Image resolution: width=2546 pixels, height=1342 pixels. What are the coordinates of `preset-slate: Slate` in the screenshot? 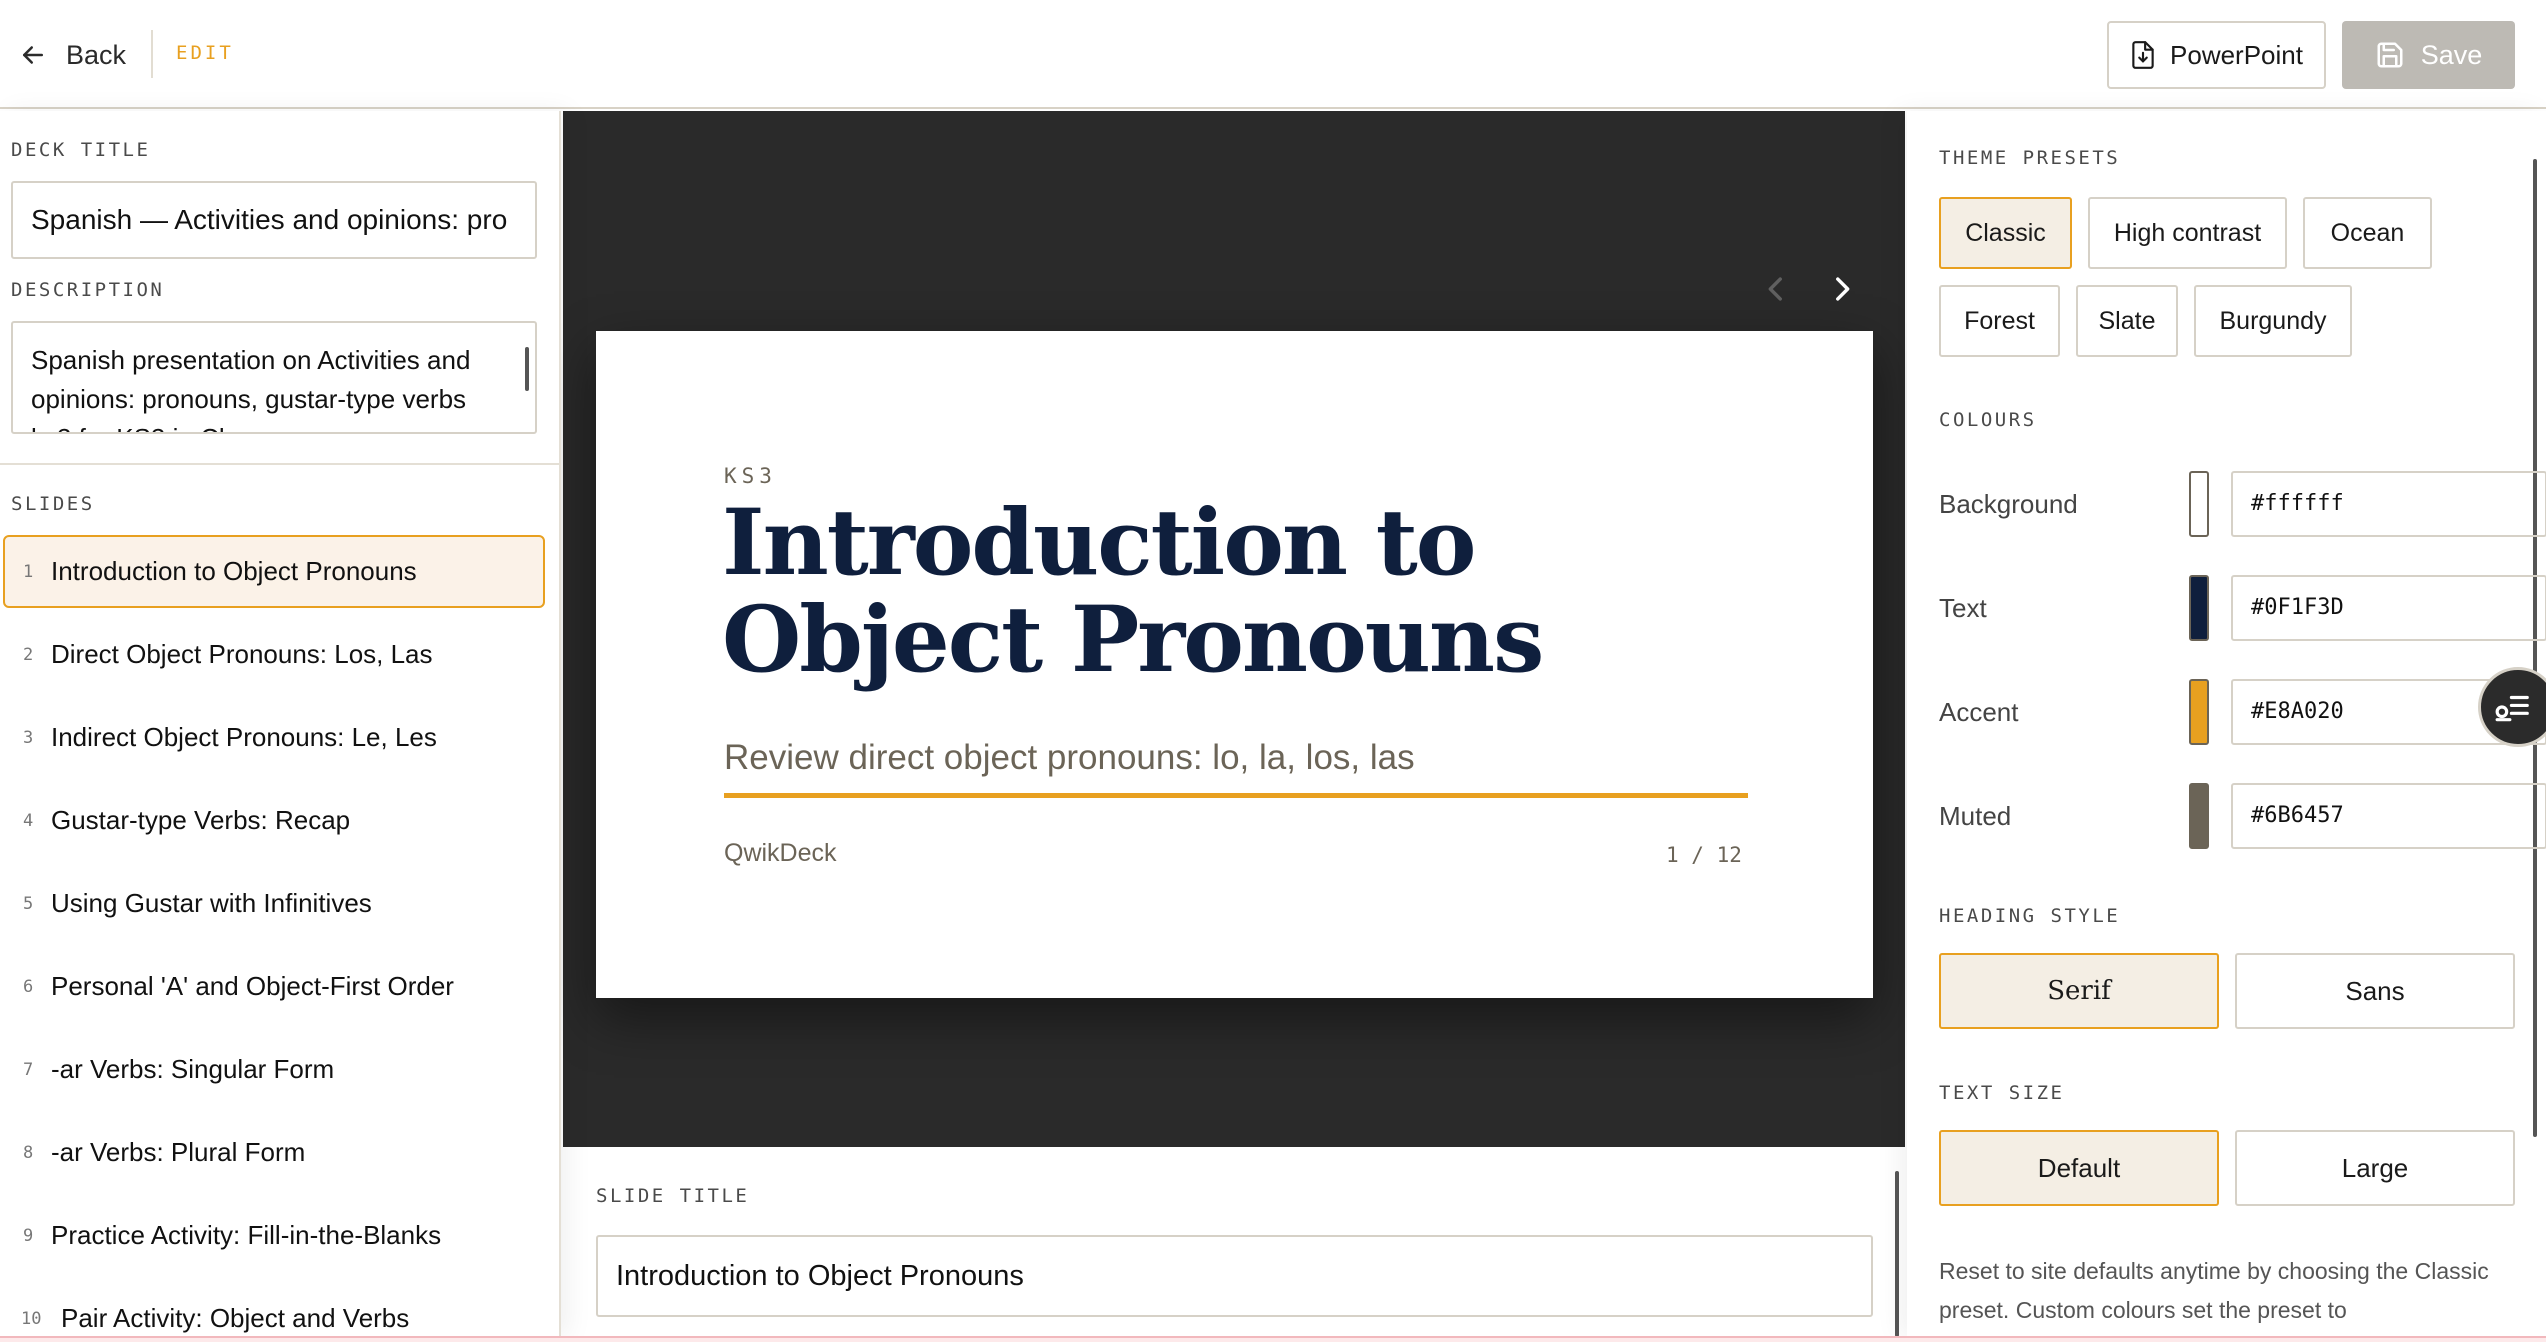 It's located at (2127, 321).